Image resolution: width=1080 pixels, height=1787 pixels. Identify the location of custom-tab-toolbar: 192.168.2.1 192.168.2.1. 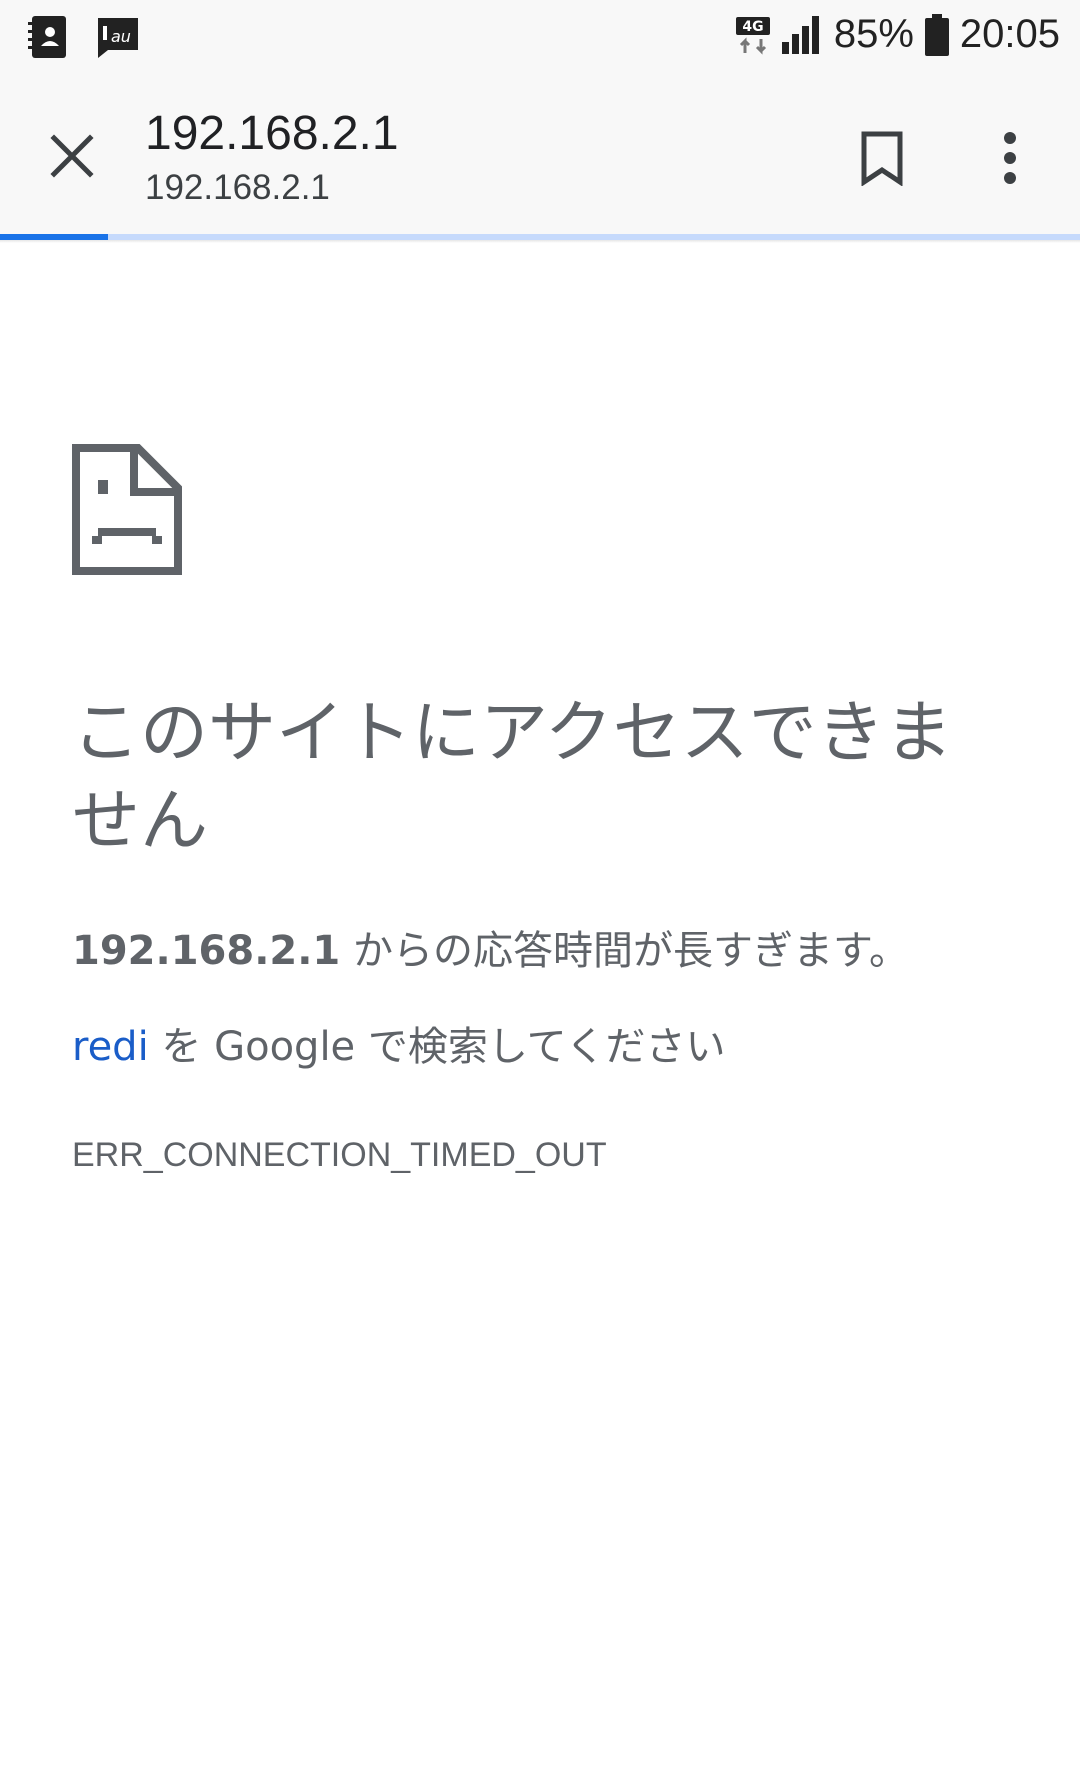
(540, 157).